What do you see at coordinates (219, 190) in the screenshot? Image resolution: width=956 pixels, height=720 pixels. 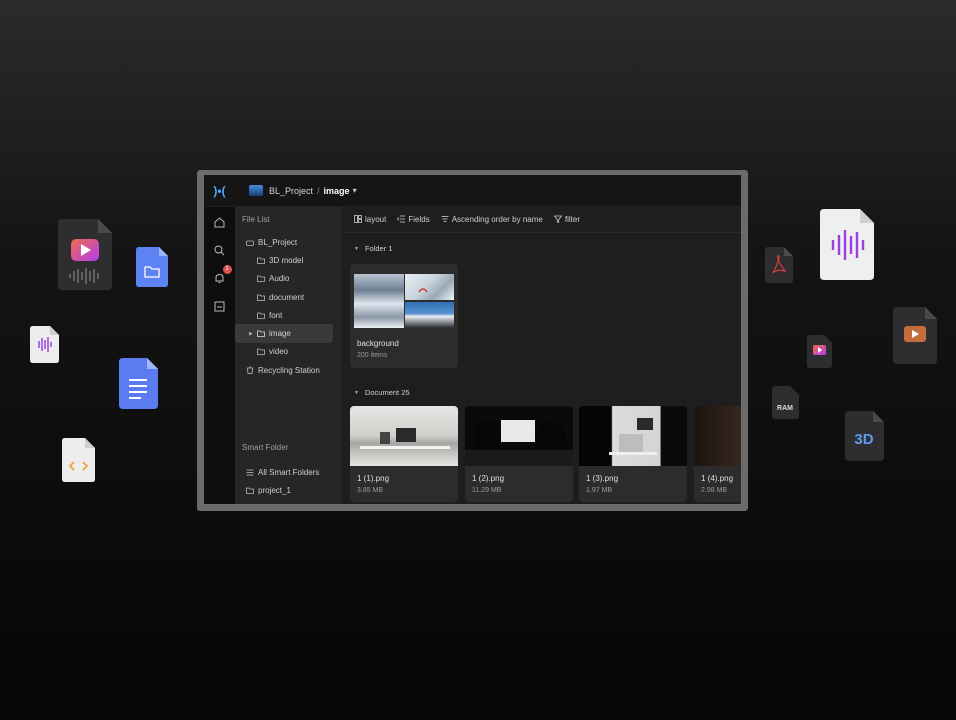 I see `app-logo: )•(` at bounding box center [219, 190].